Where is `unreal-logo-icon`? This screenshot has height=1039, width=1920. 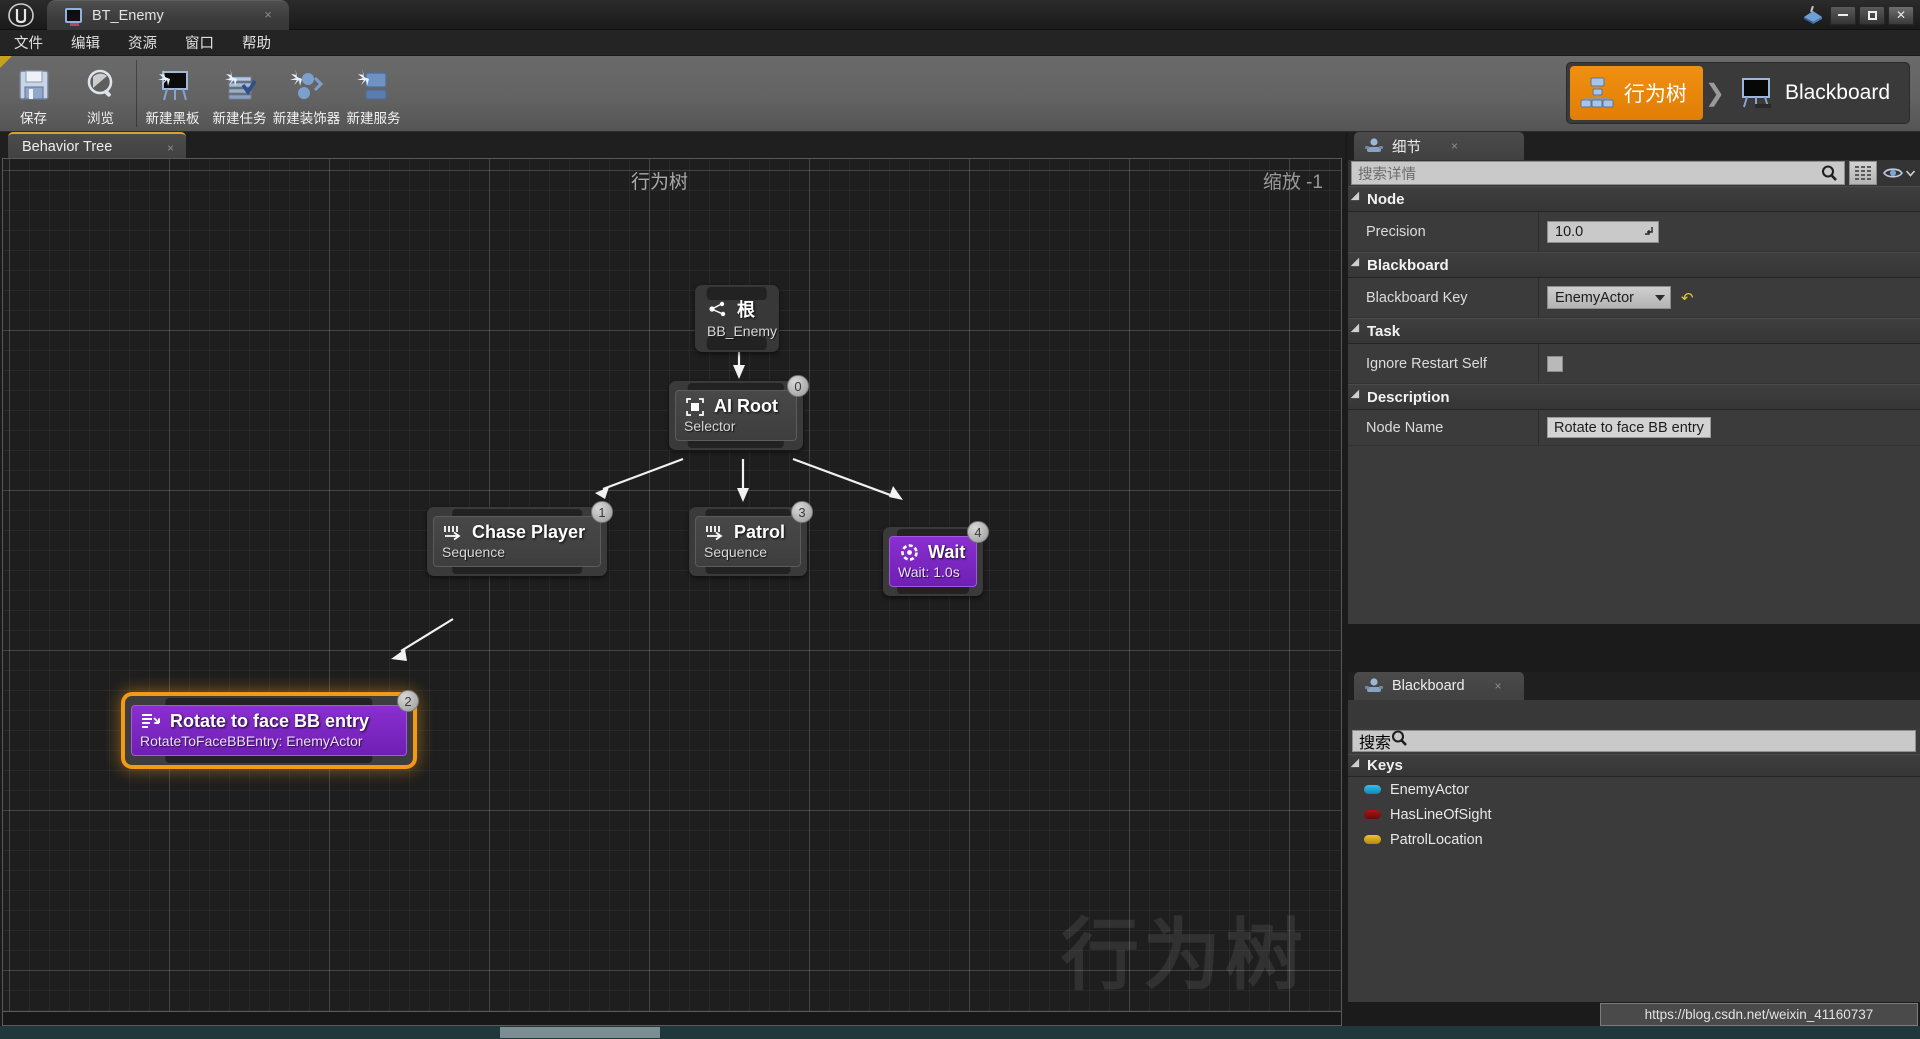
unreal-logo-icon is located at coordinates (21, 15).